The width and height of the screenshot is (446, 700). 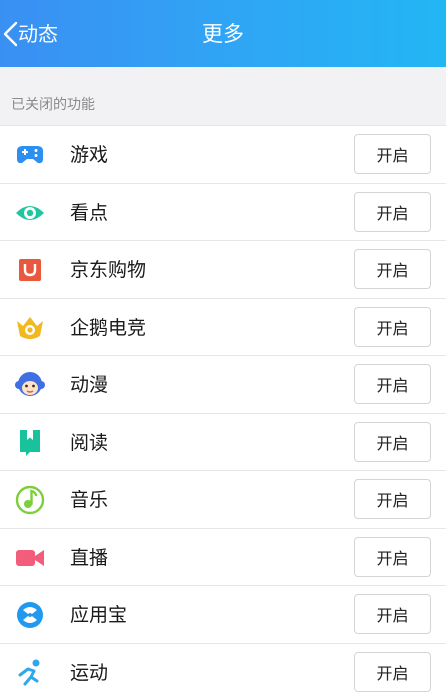 I want to click on monkey-icon, so click(x=30, y=385).